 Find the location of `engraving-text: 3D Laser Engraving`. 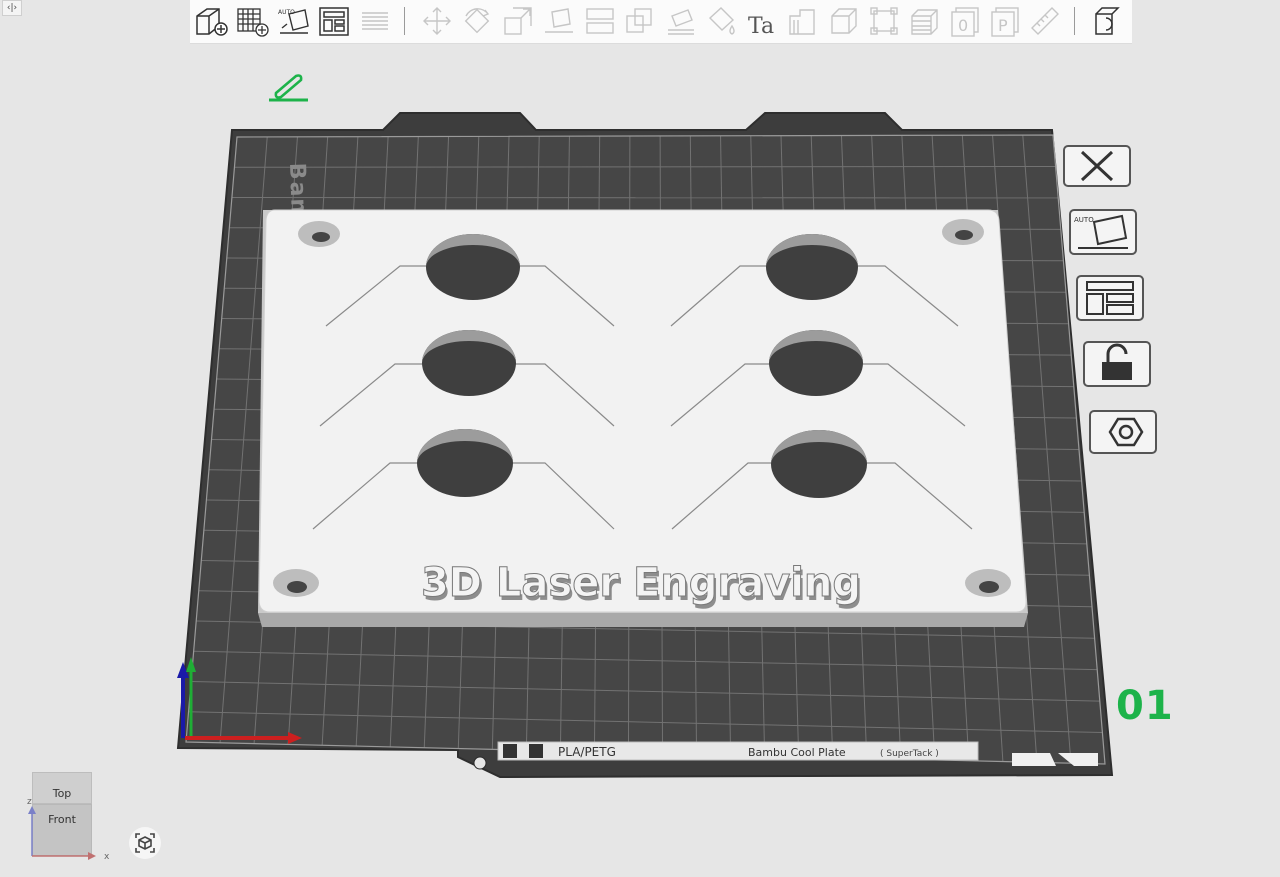

engraving-text: 3D Laser Engraving is located at coordinates (641, 583).